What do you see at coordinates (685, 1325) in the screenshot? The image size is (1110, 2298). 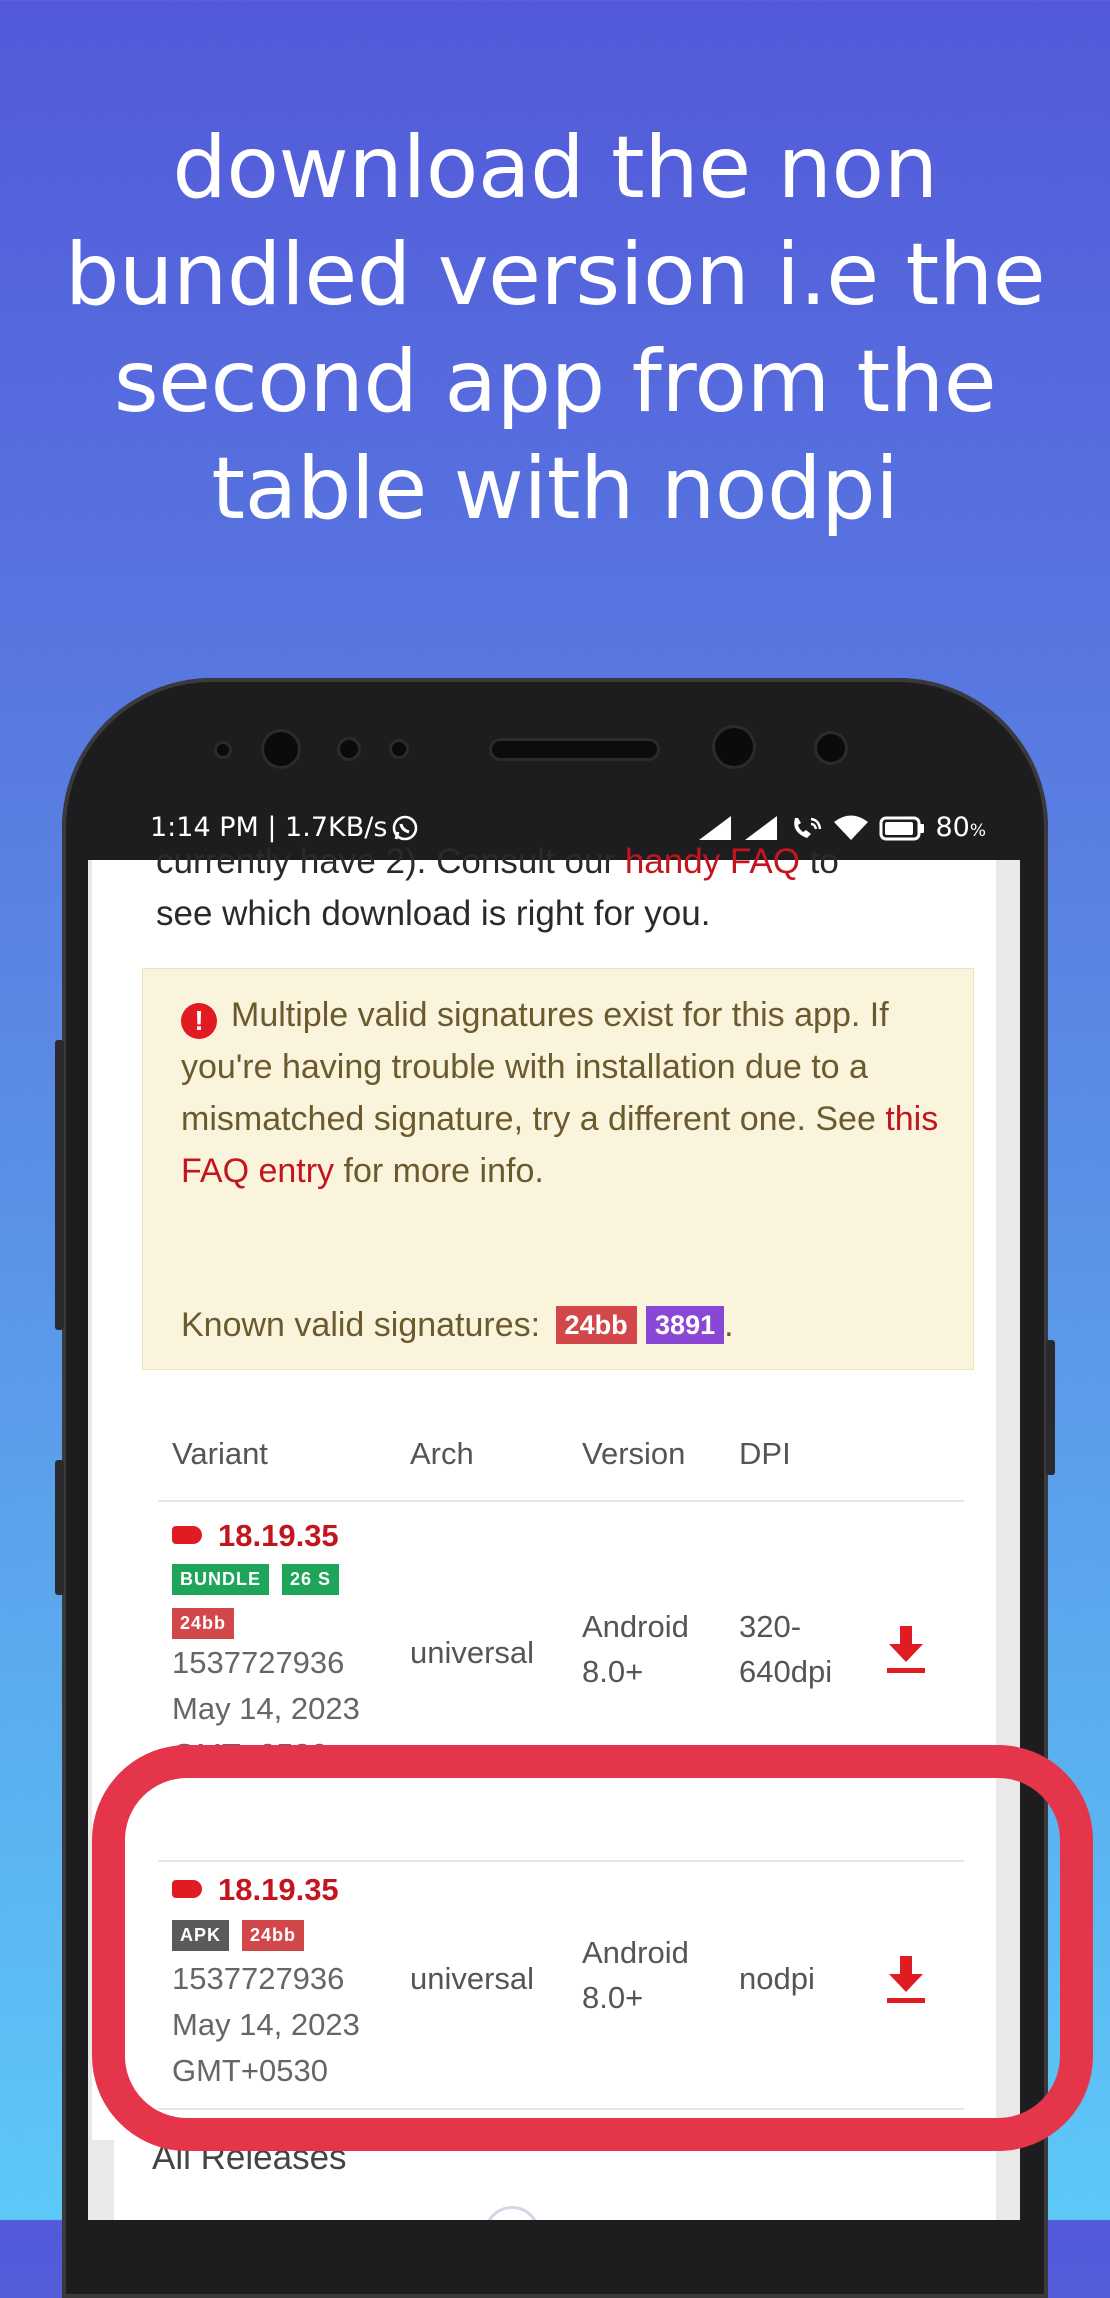 I see `signature-badge: 3891` at bounding box center [685, 1325].